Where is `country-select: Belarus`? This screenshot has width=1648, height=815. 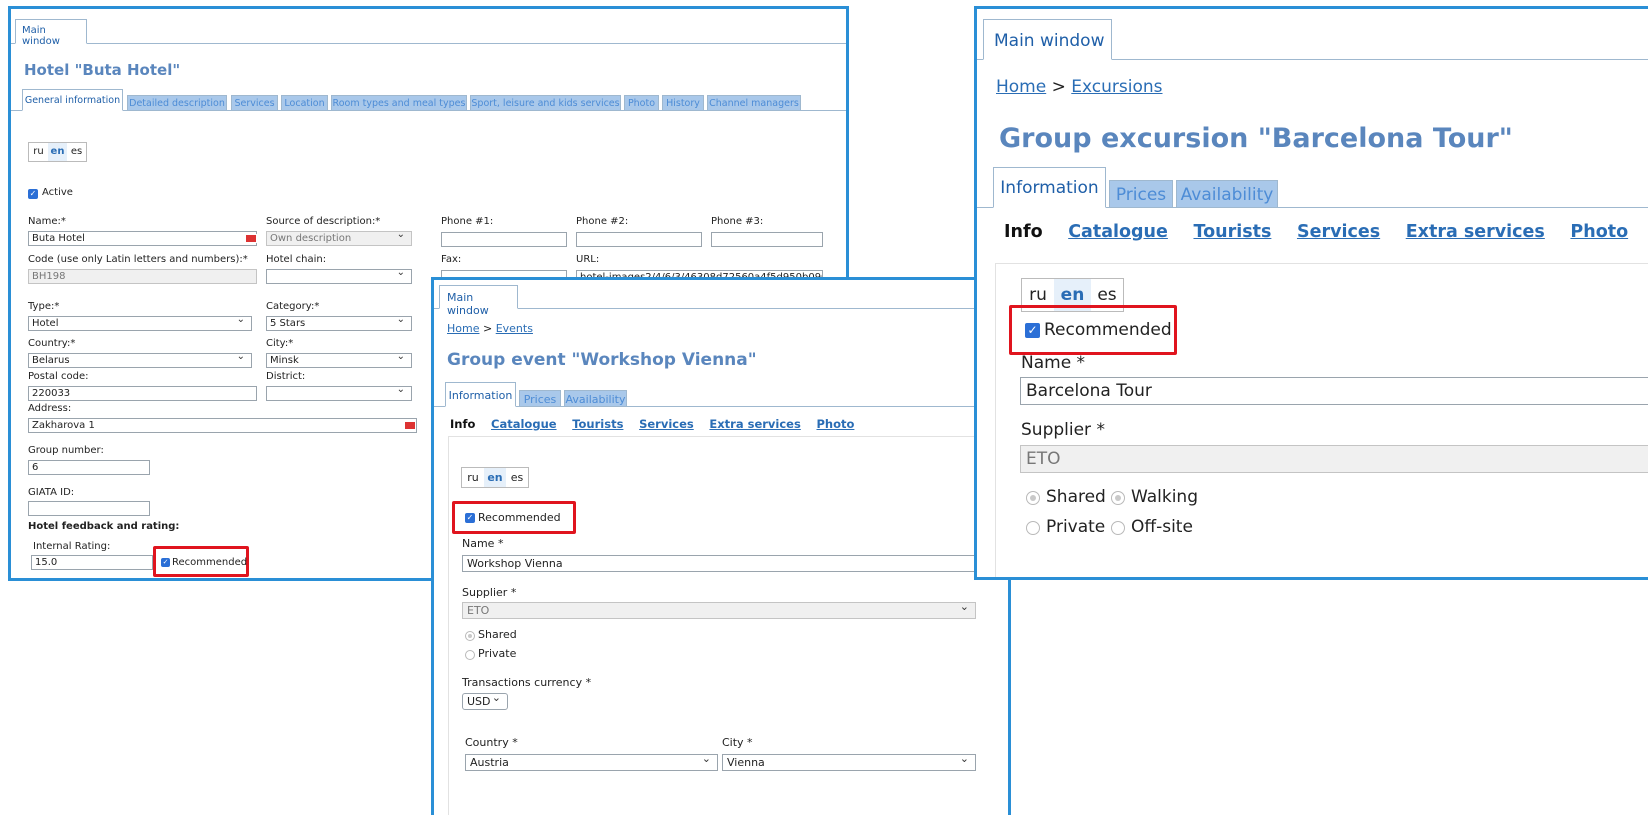 country-select: Belarus is located at coordinates (140, 360).